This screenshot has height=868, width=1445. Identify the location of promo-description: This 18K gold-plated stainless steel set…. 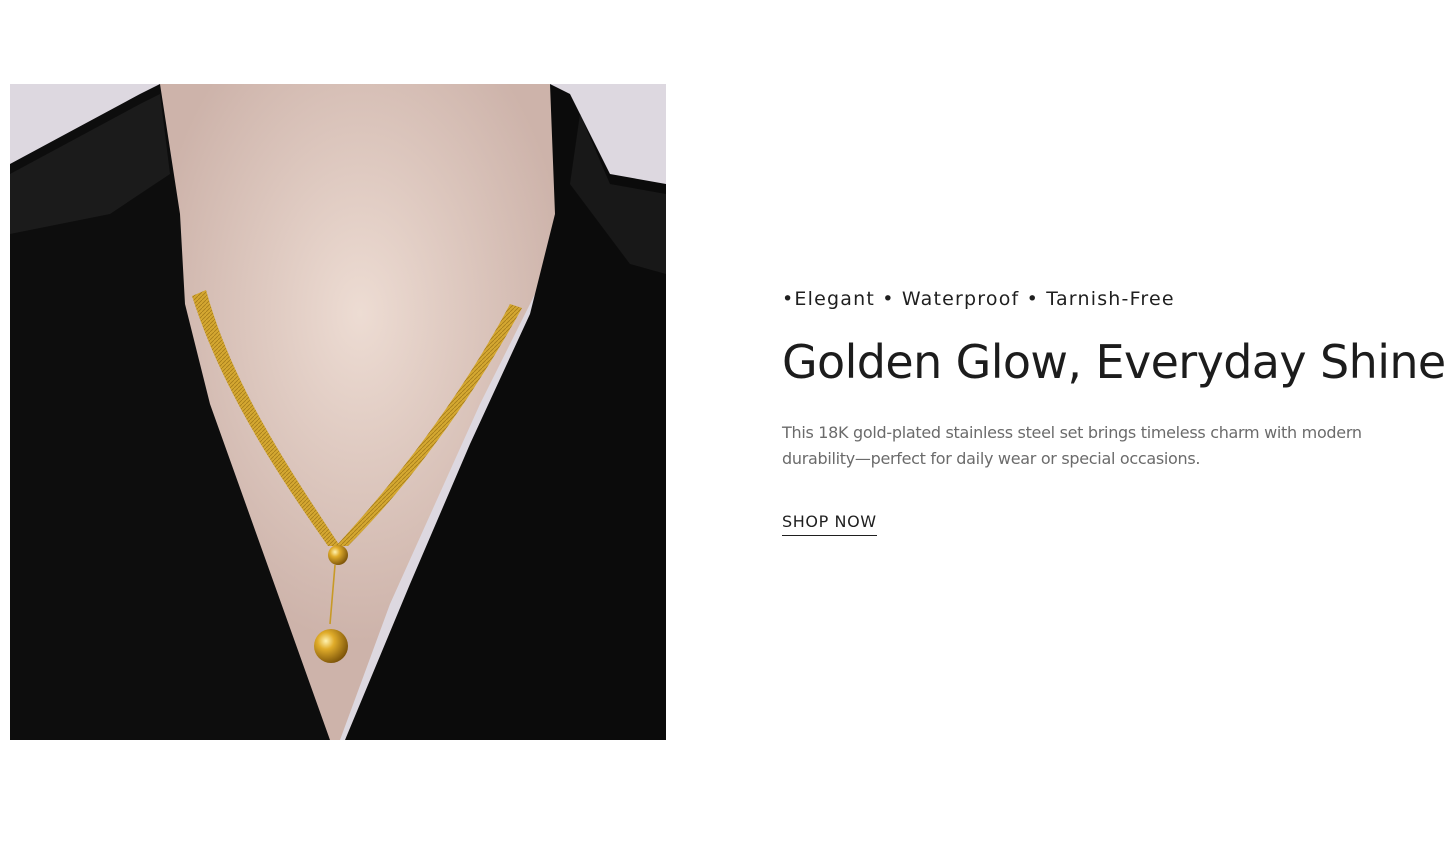
(1072, 445).